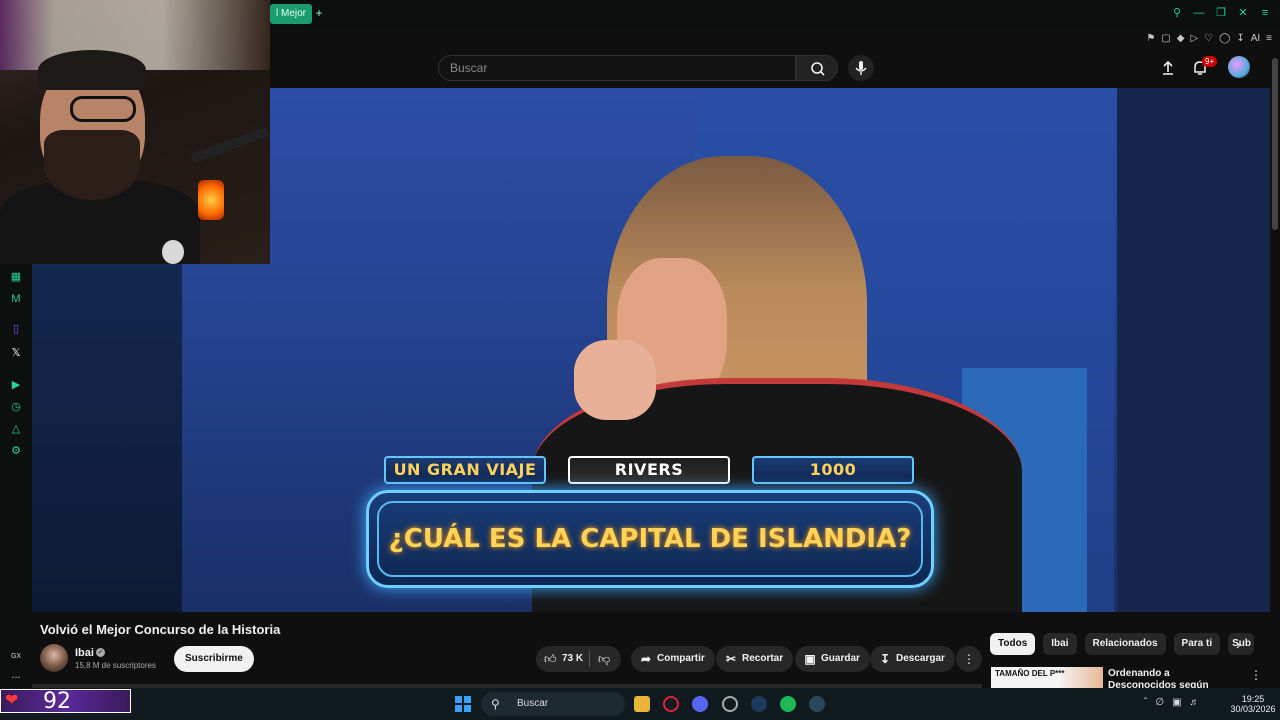 This screenshot has height=720, width=1280. I want to click on volume-icon: ♬, so click(1195, 702).